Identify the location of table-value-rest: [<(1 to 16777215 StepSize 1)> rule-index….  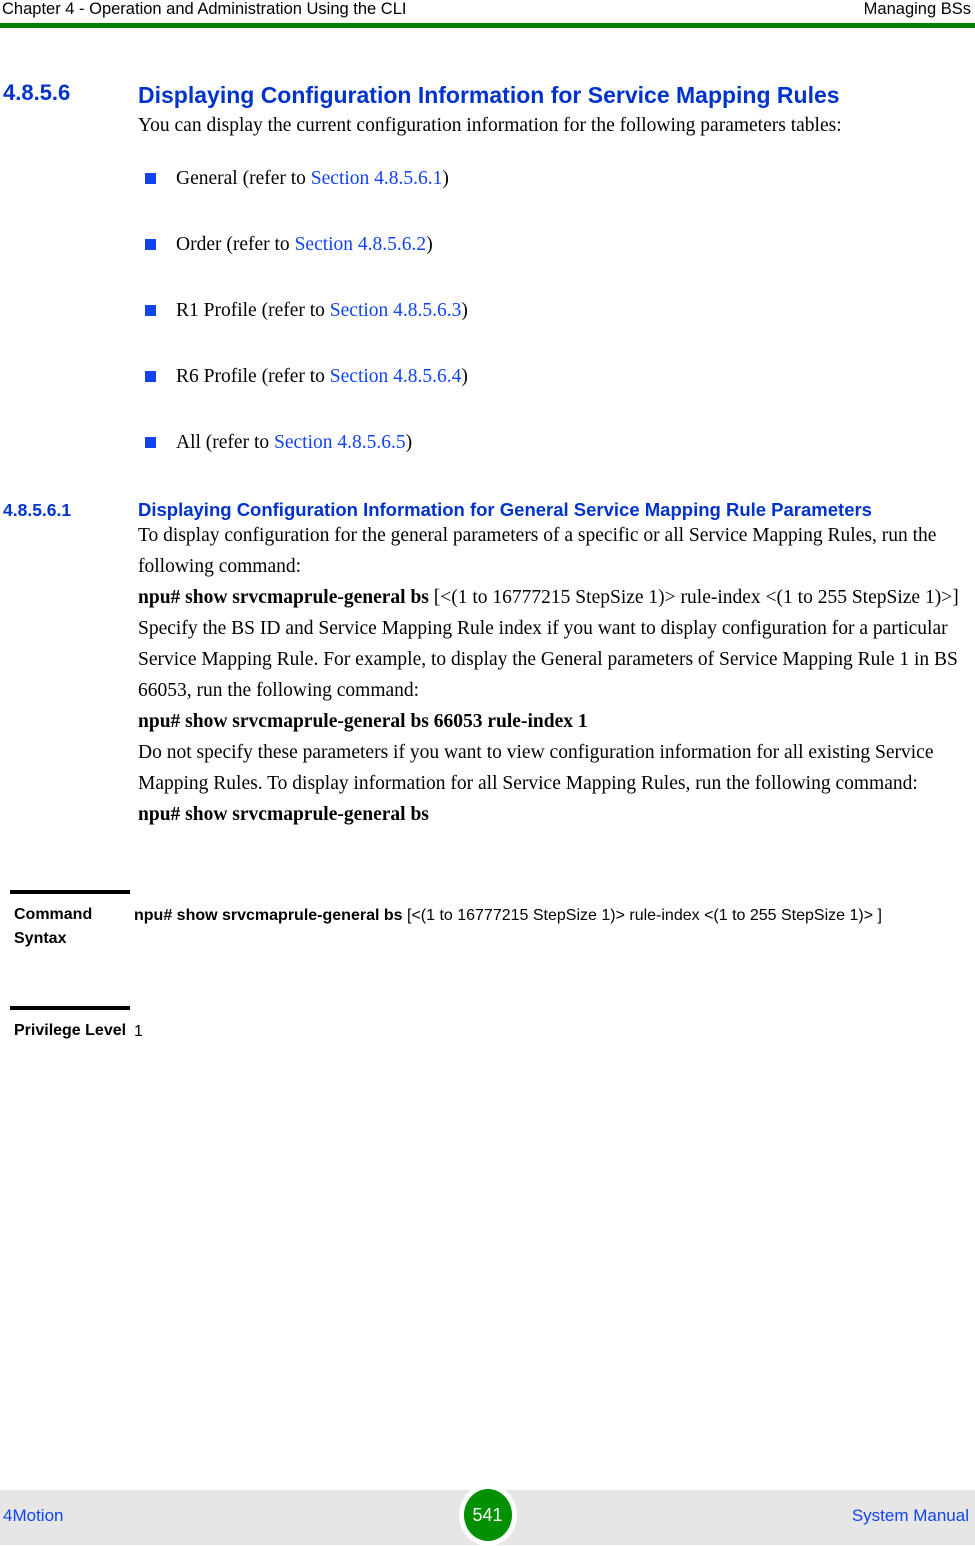
(642, 915).